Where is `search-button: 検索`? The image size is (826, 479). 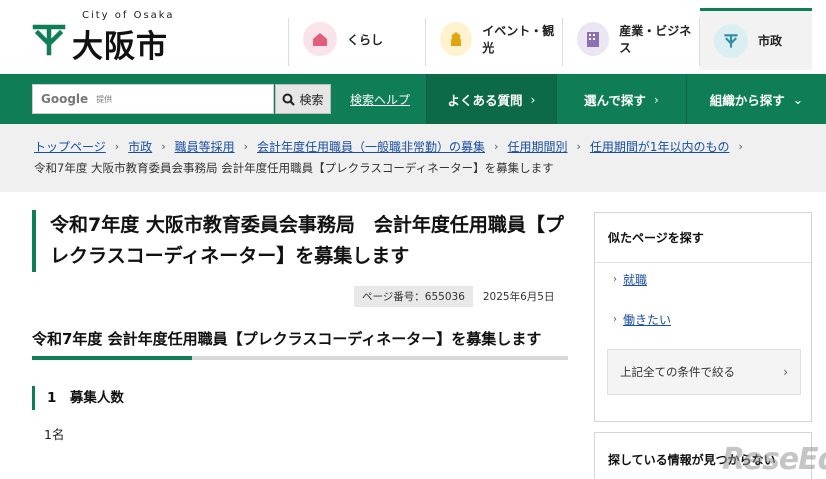
search-button: 検索 is located at coordinates (303, 99).